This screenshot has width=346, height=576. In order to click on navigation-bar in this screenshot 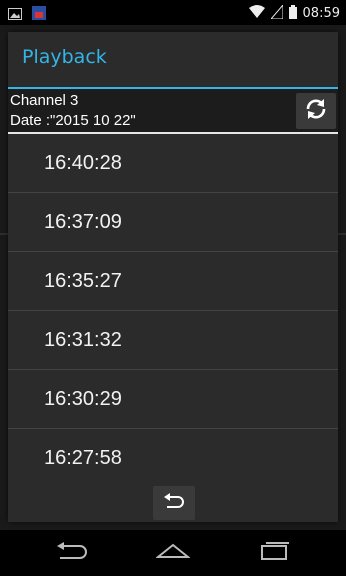, I will do `click(173, 553)`.